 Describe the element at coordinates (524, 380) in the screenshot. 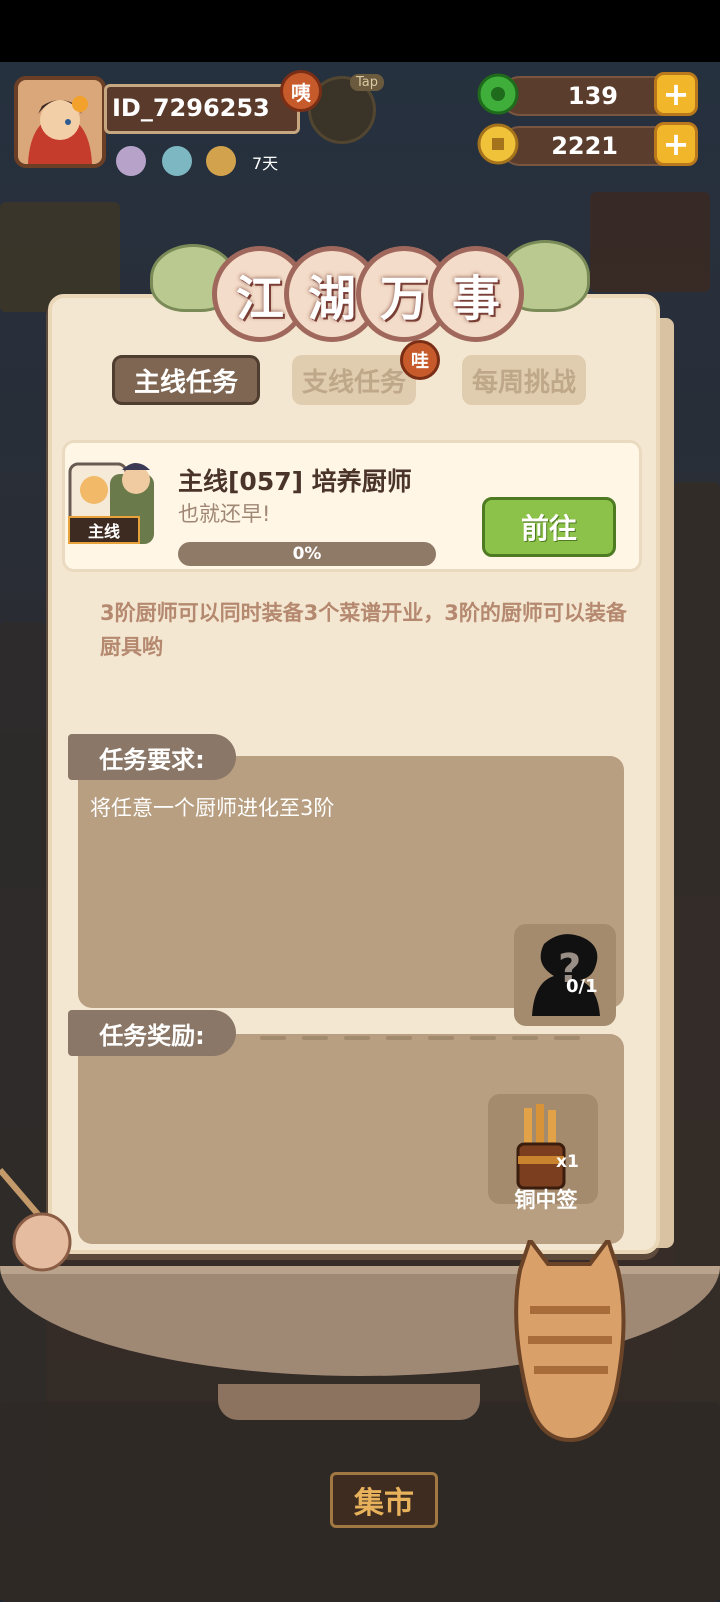

I see `tab-weekly-challenge: 每周挑战` at that location.